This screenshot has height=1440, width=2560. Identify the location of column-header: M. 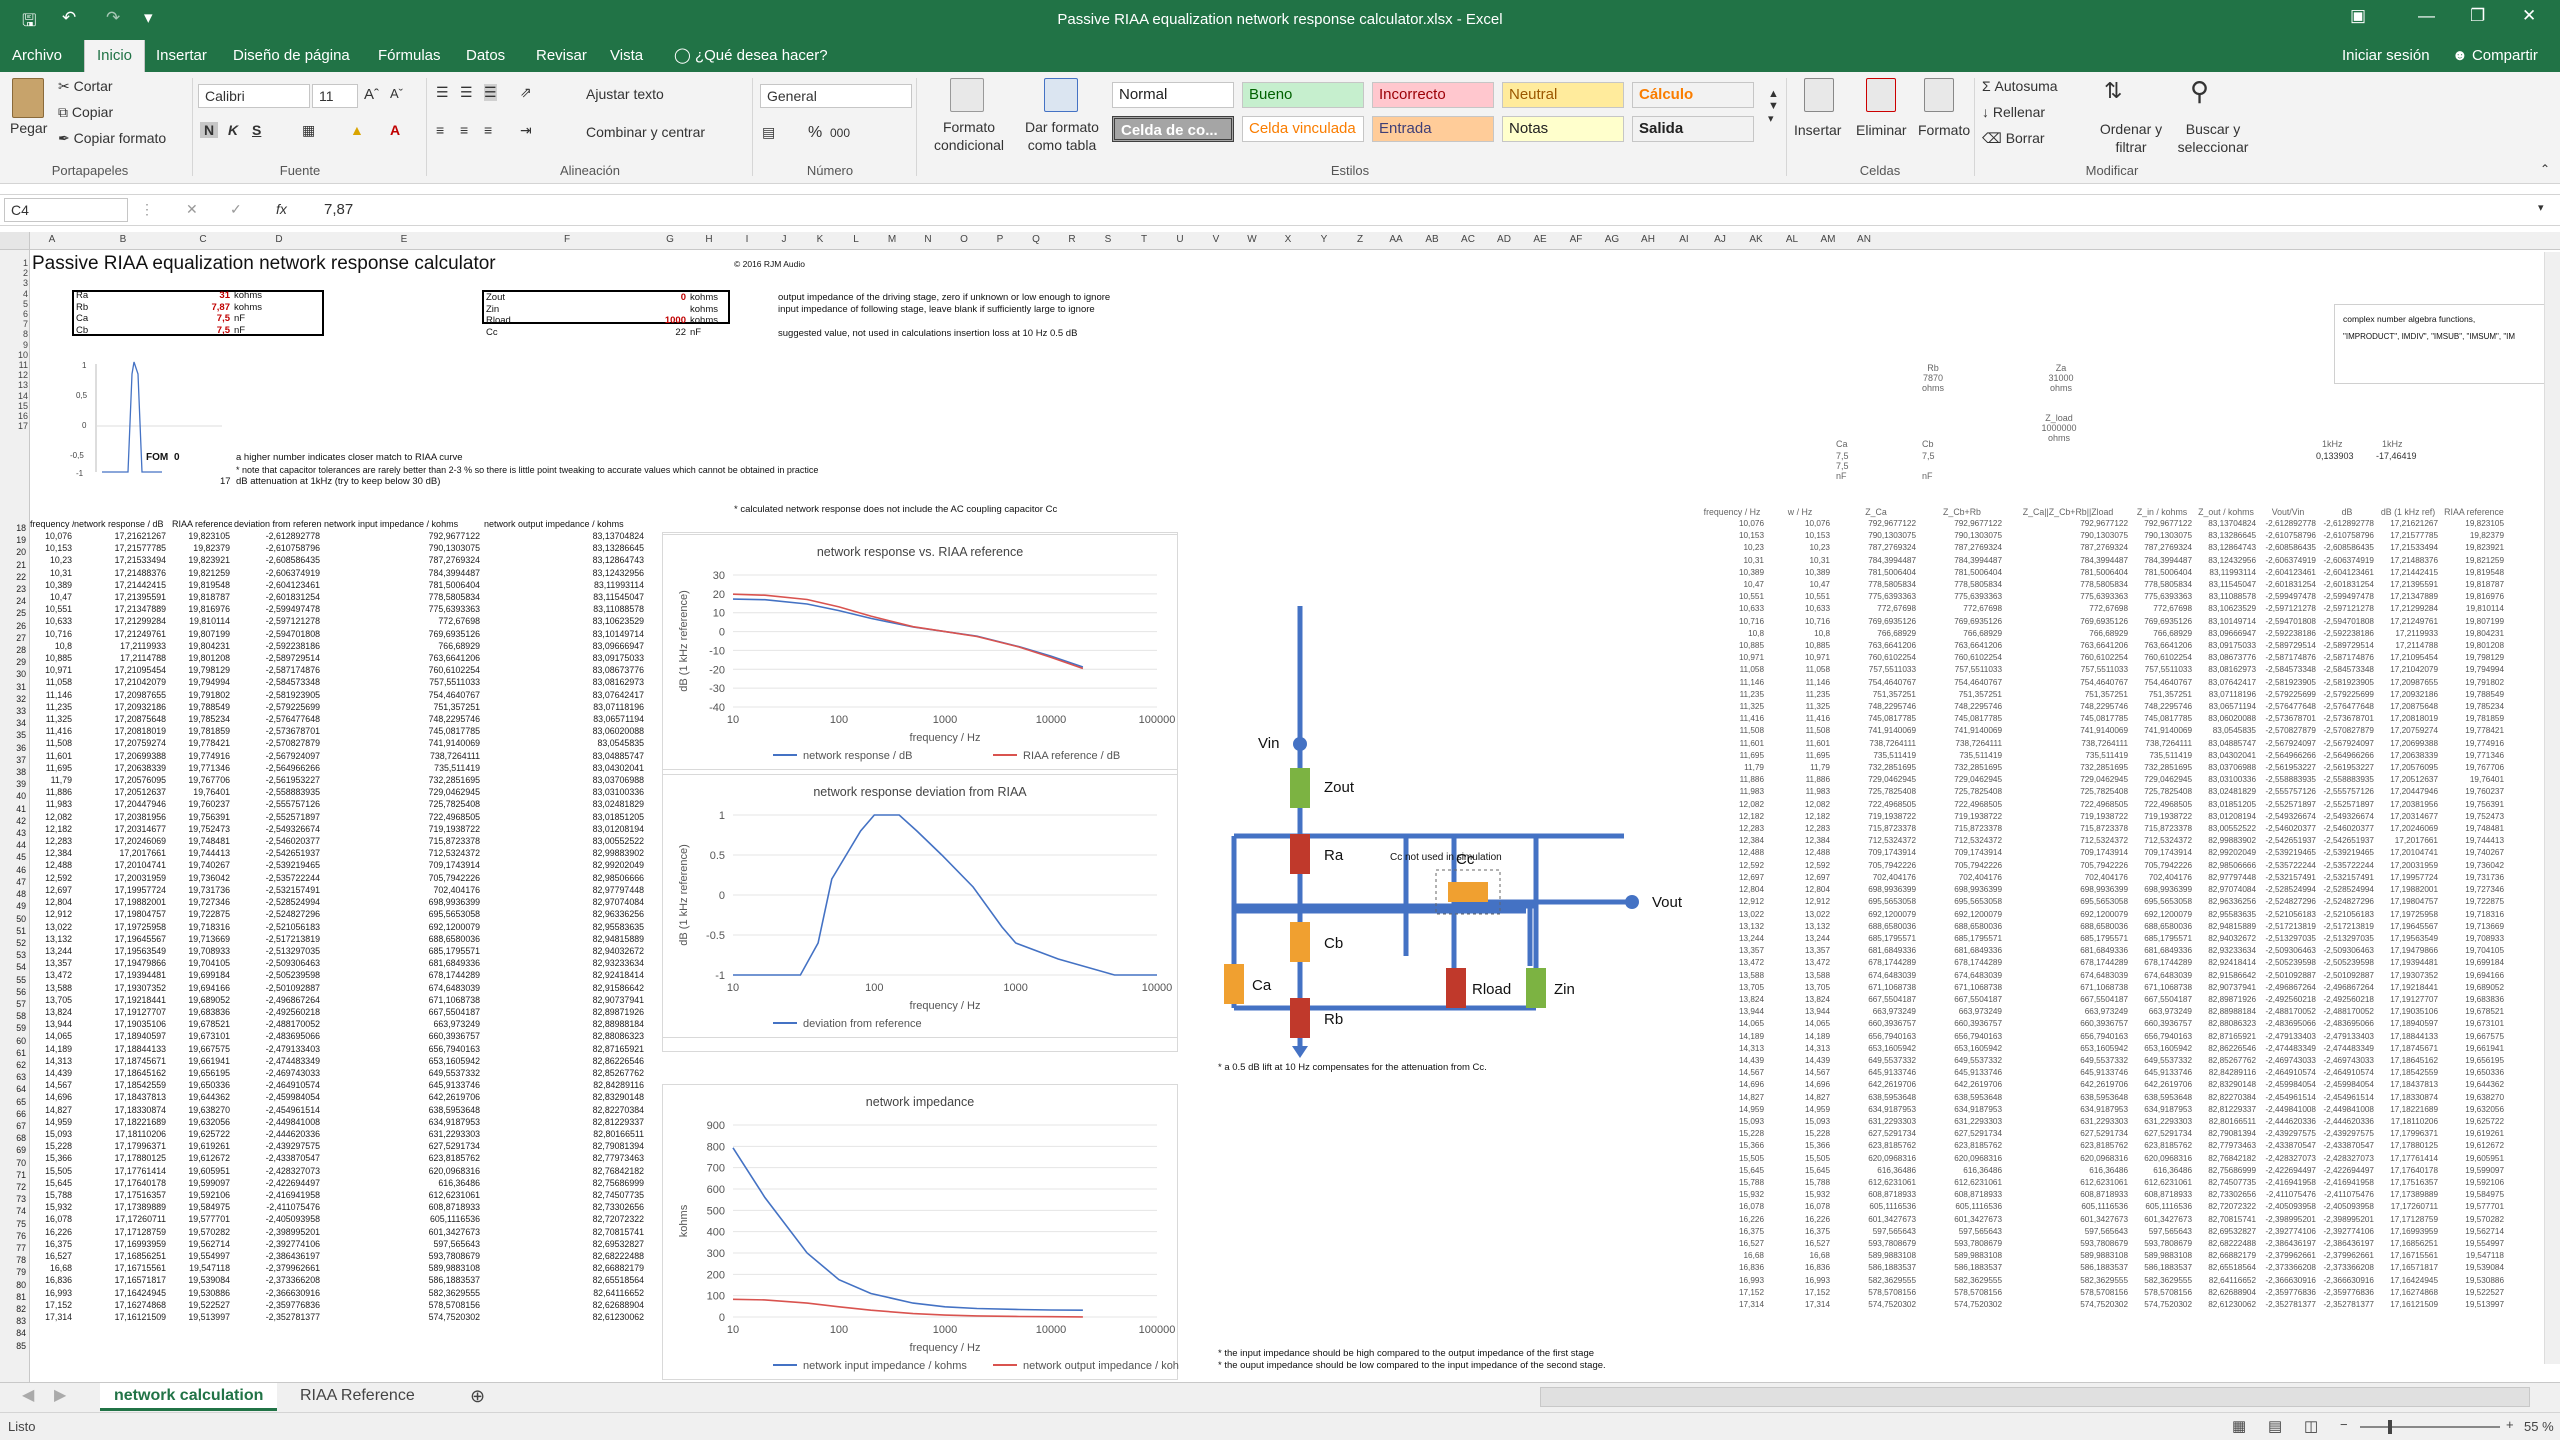
(892, 239).